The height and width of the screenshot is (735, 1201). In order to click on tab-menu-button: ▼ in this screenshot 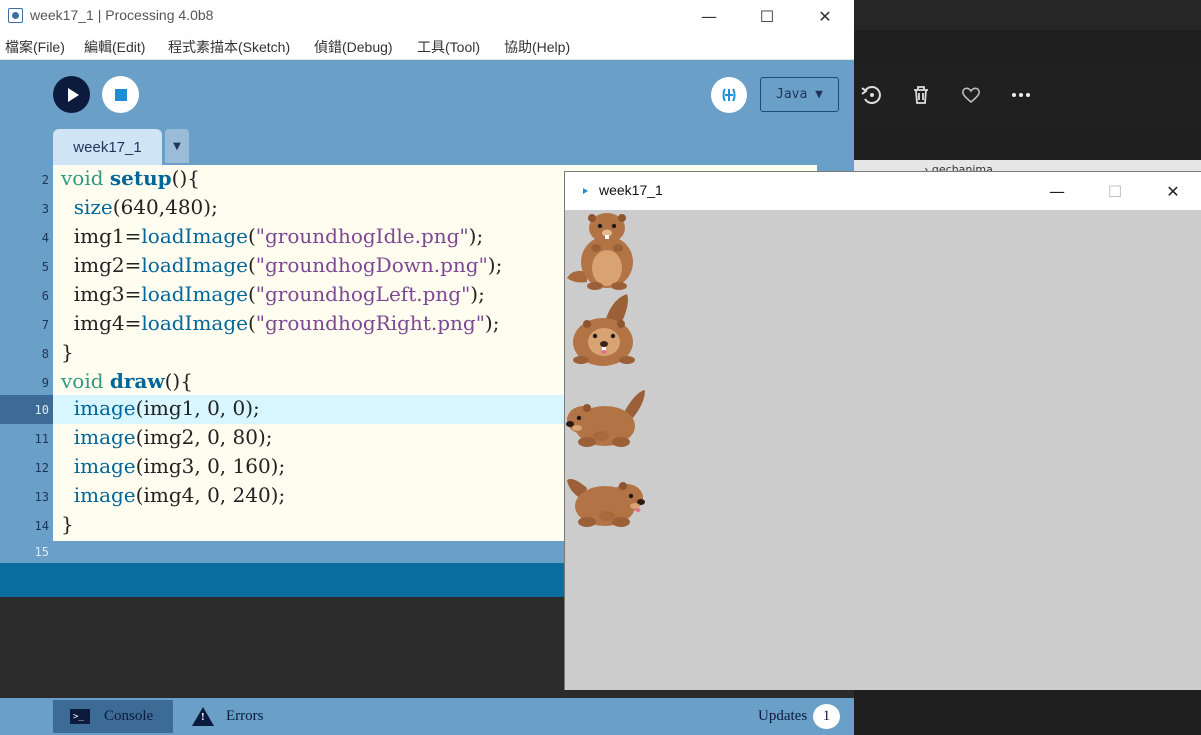, I will do `click(177, 146)`.